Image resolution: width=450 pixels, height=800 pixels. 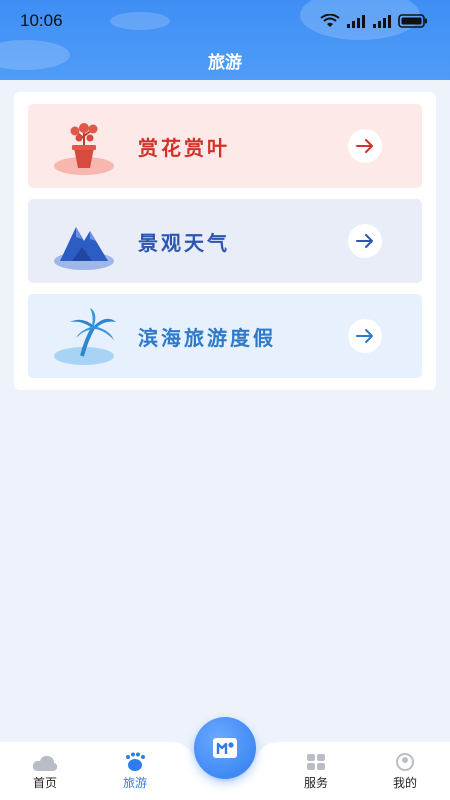 What do you see at coordinates (316, 762) in the screenshot?
I see `service-icon` at bounding box center [316, 762].